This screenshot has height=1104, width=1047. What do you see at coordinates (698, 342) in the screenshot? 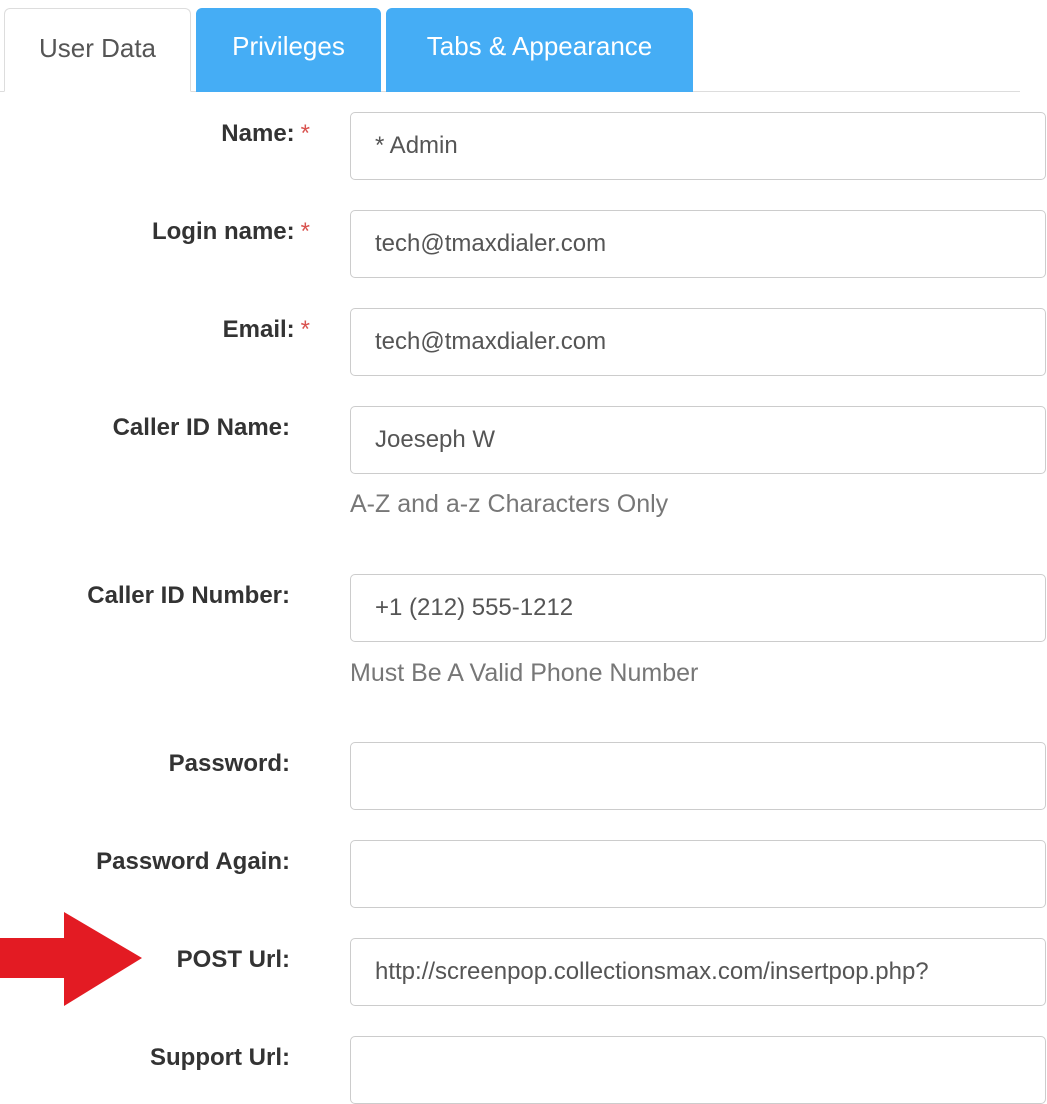
I see `email-input` at bounding box center [698, 342].